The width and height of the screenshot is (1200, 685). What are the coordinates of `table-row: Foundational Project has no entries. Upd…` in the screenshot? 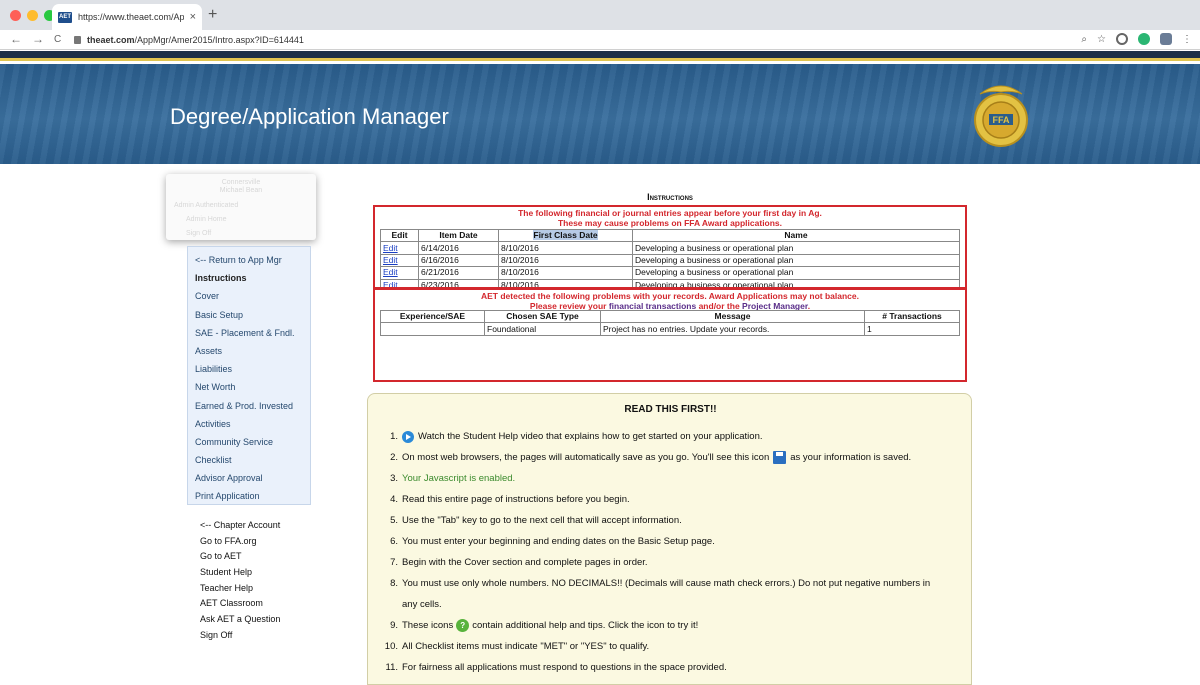 It's located at (670, 329).